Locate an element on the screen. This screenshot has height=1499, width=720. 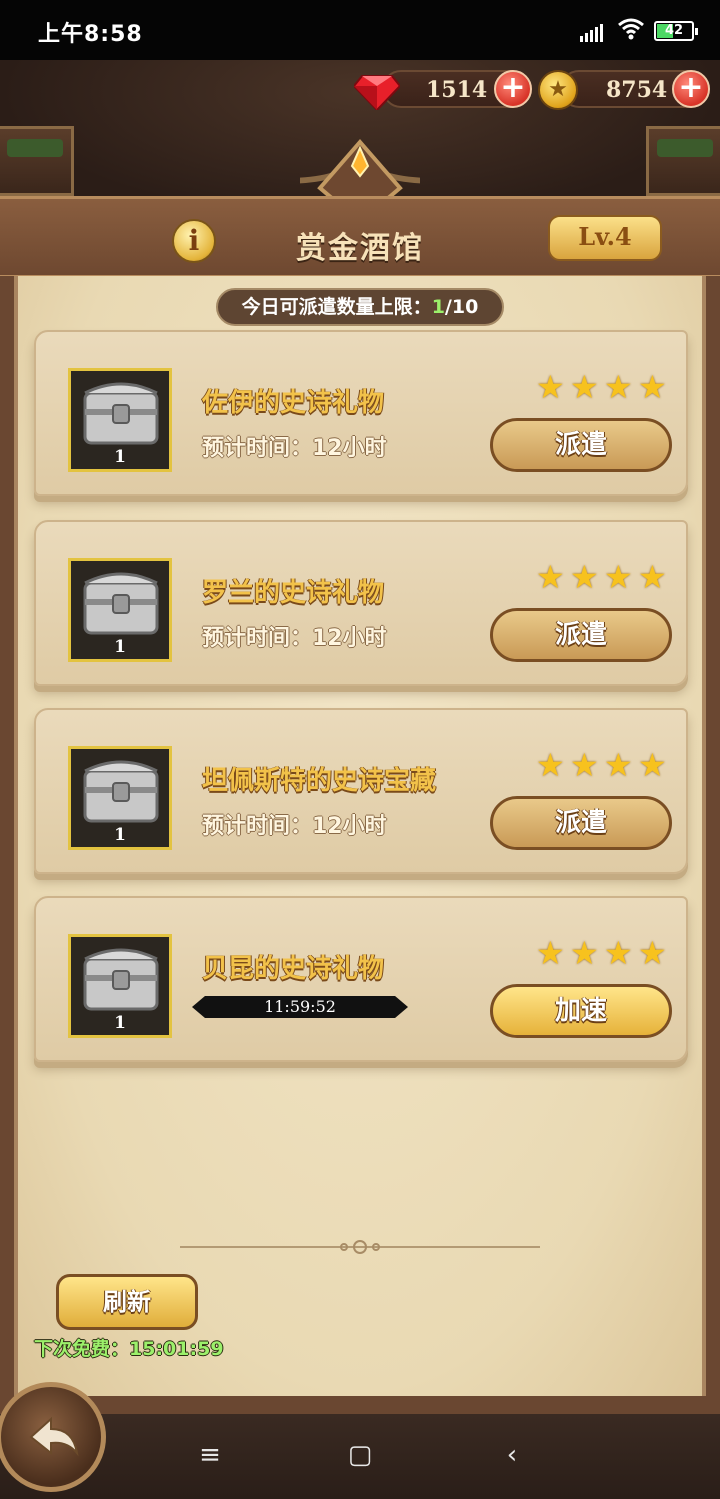
gem-icon is located at coordinates (377, 92).